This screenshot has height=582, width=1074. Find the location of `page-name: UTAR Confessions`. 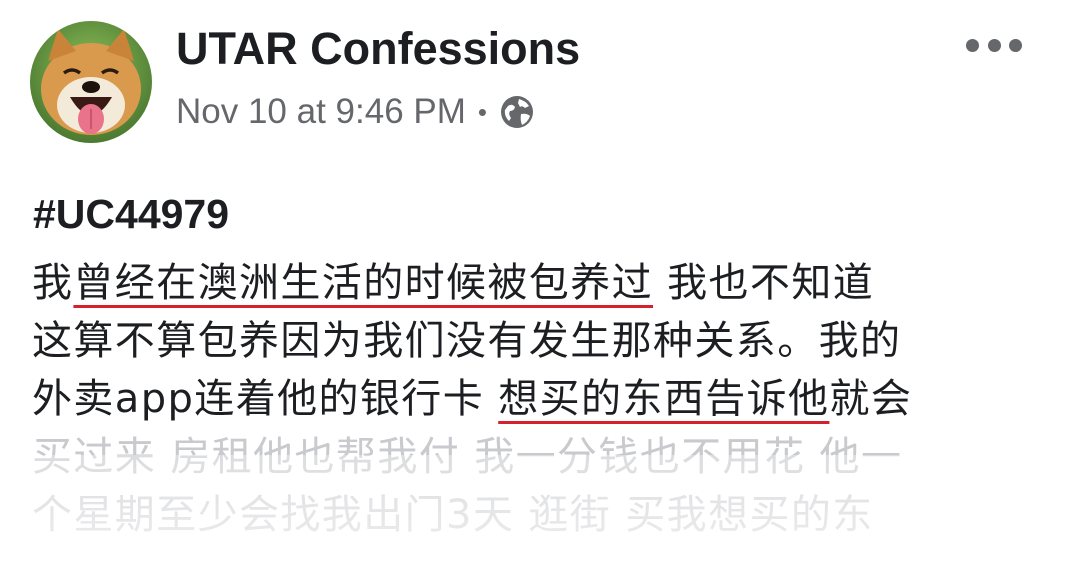

page-name: UTAR Confessions is located at coordinates (378, 49).